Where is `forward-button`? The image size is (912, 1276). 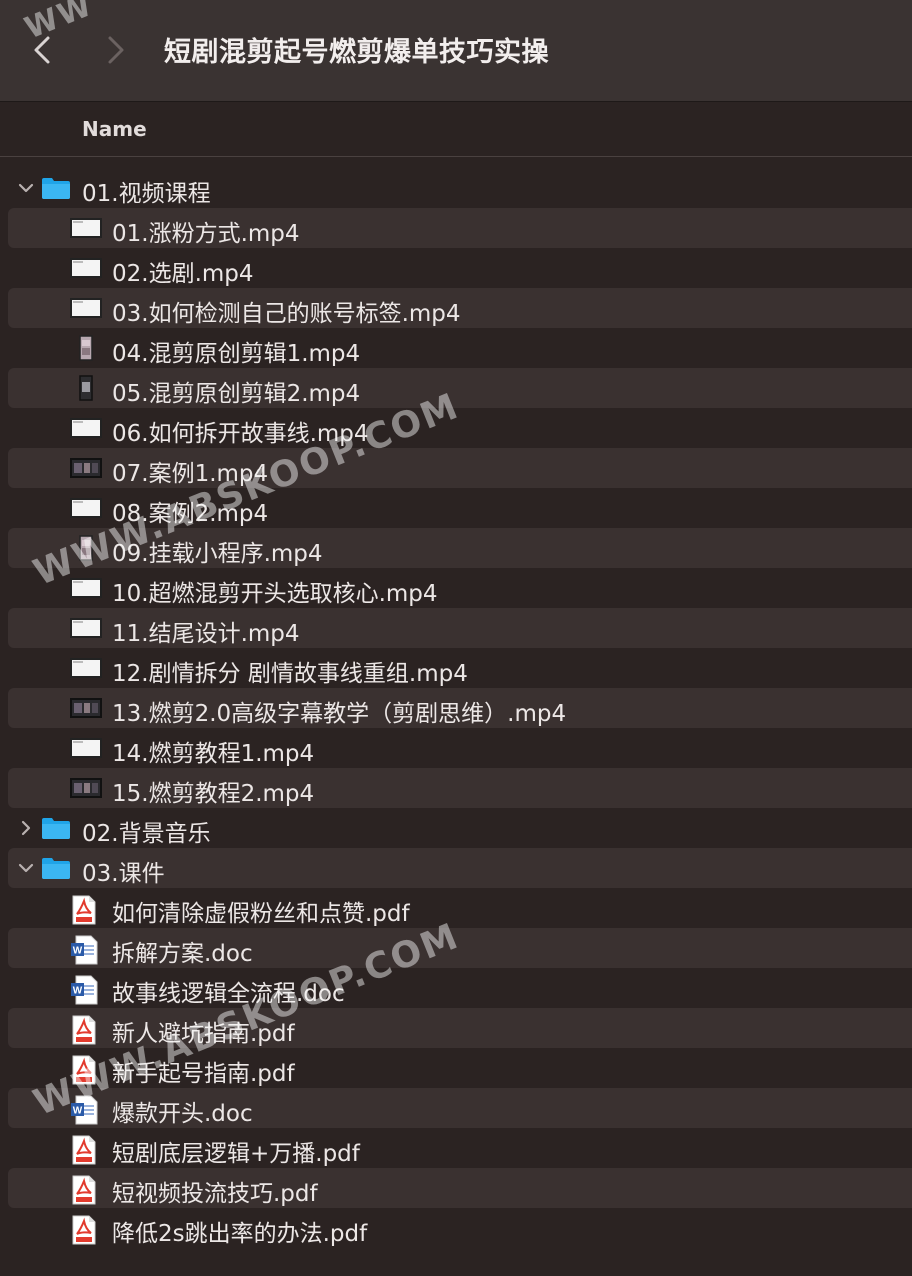
forward-button is located at coordinates (116, 50).